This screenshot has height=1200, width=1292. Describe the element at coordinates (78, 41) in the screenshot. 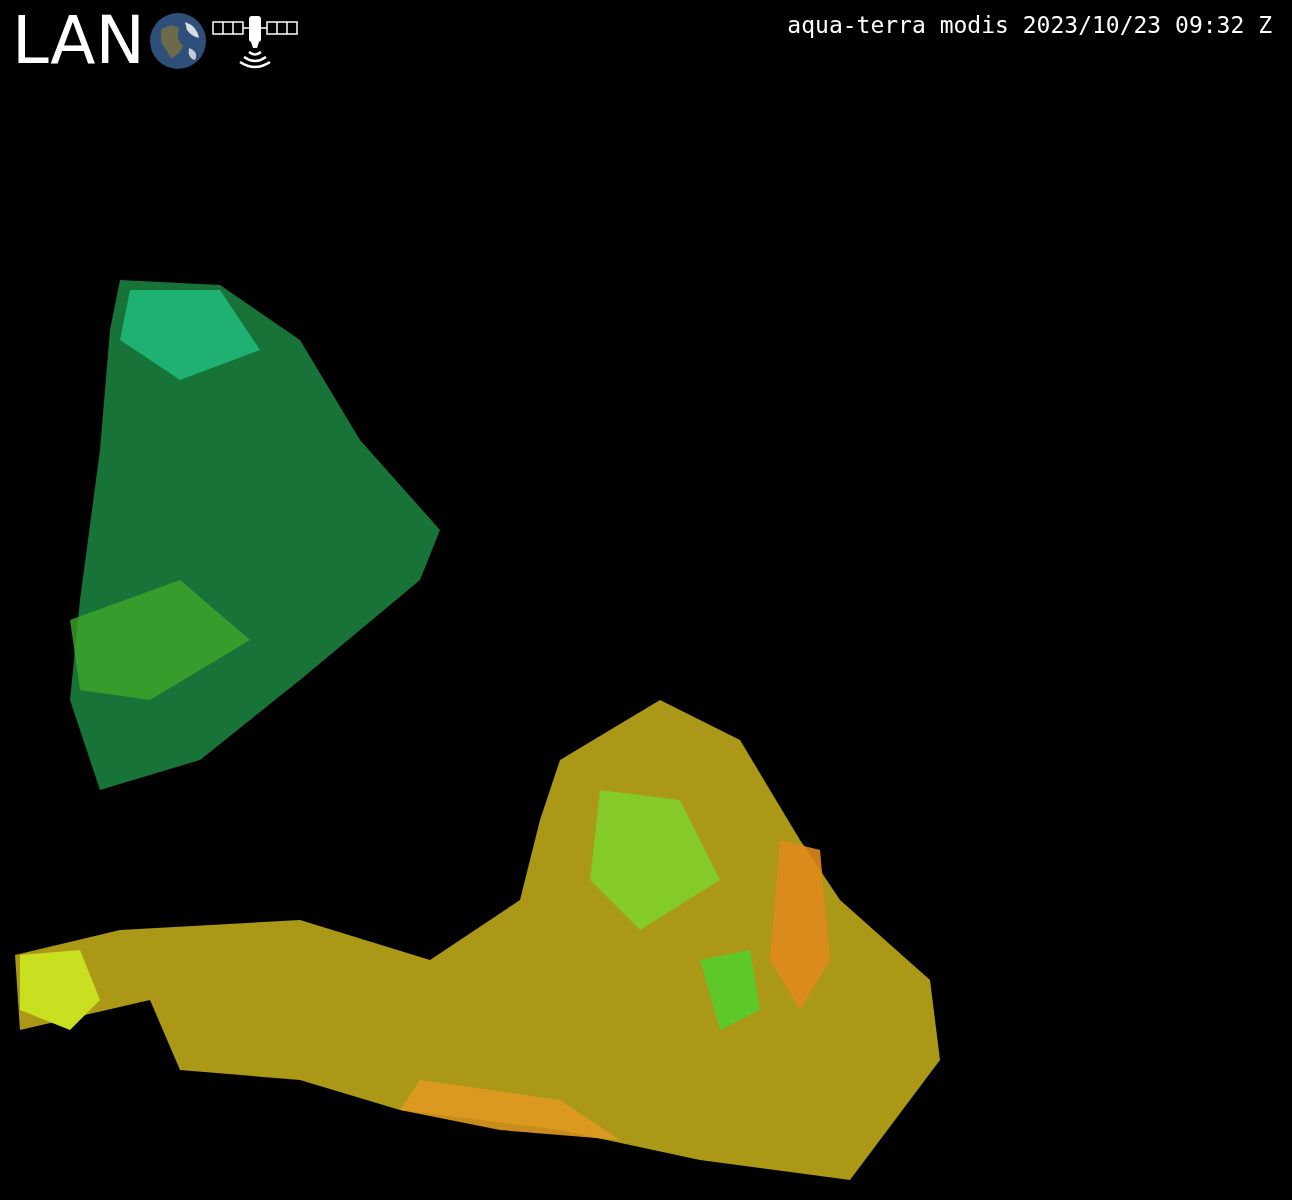

I see `logo-text: LAN` at that location.